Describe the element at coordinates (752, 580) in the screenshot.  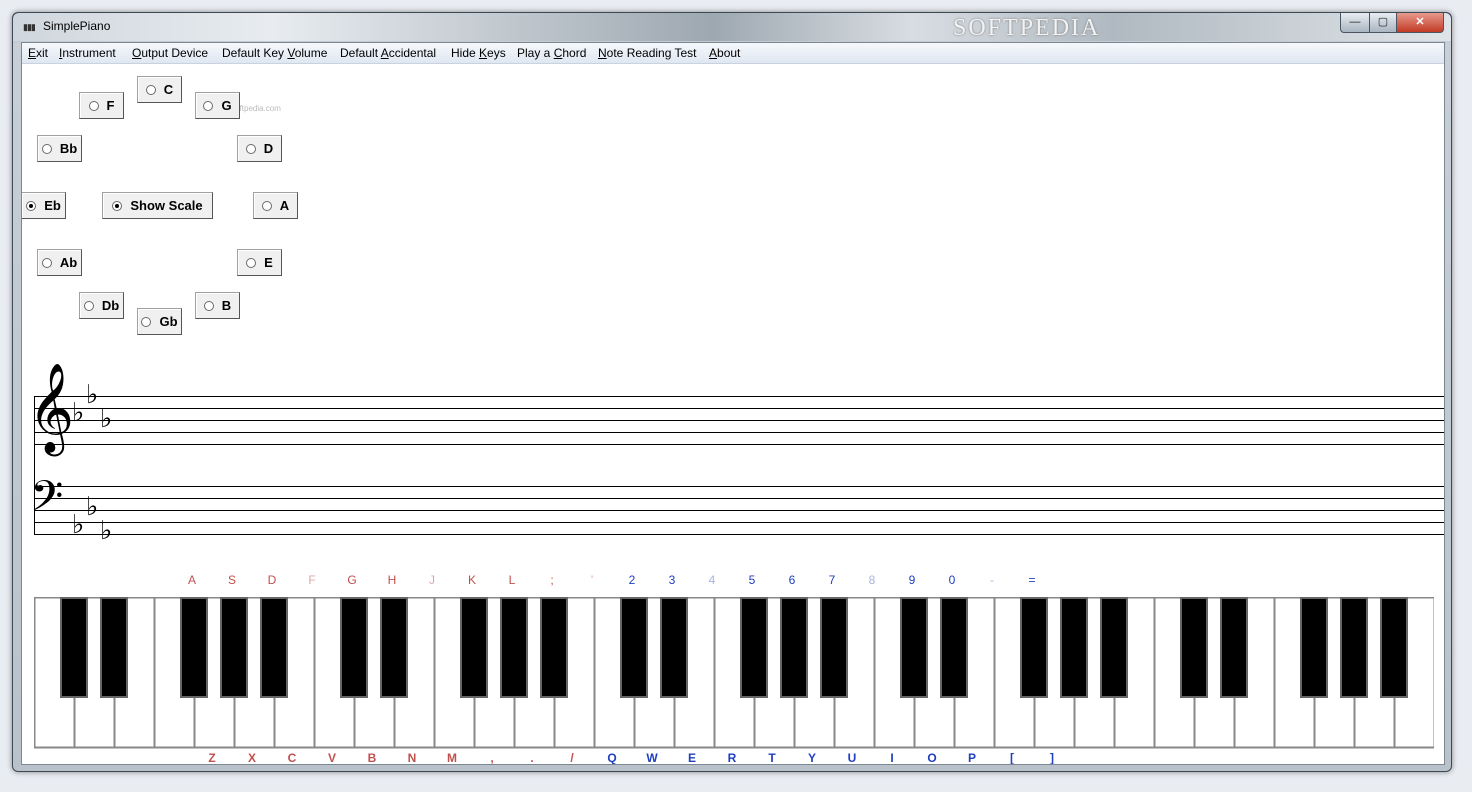
I see `key-shortcut-label: 5` at that location.